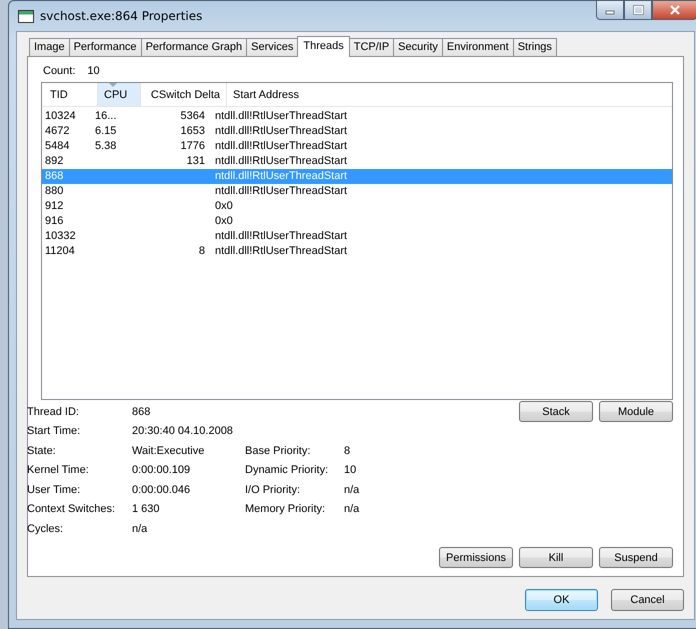 This screenshot has height=629, width=696. Describe the element at coordinates (273, 490) in the screenshot. I see `field-label: I/O Priority:` at that location.